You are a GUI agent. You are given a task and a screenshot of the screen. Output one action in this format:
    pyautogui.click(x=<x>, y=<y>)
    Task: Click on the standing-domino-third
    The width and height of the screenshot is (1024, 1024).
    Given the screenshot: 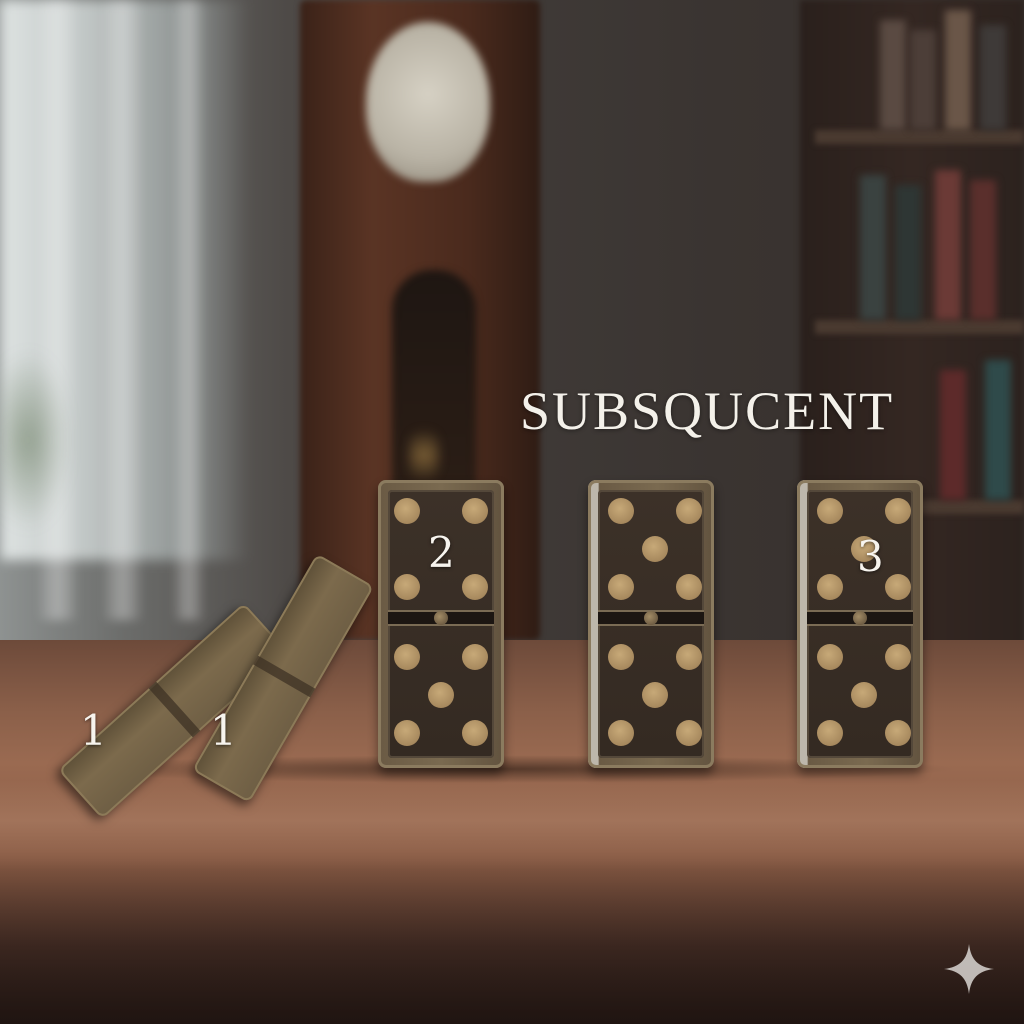 What is the action you would take?
    pyautogui.click(x=860, y=624)
    